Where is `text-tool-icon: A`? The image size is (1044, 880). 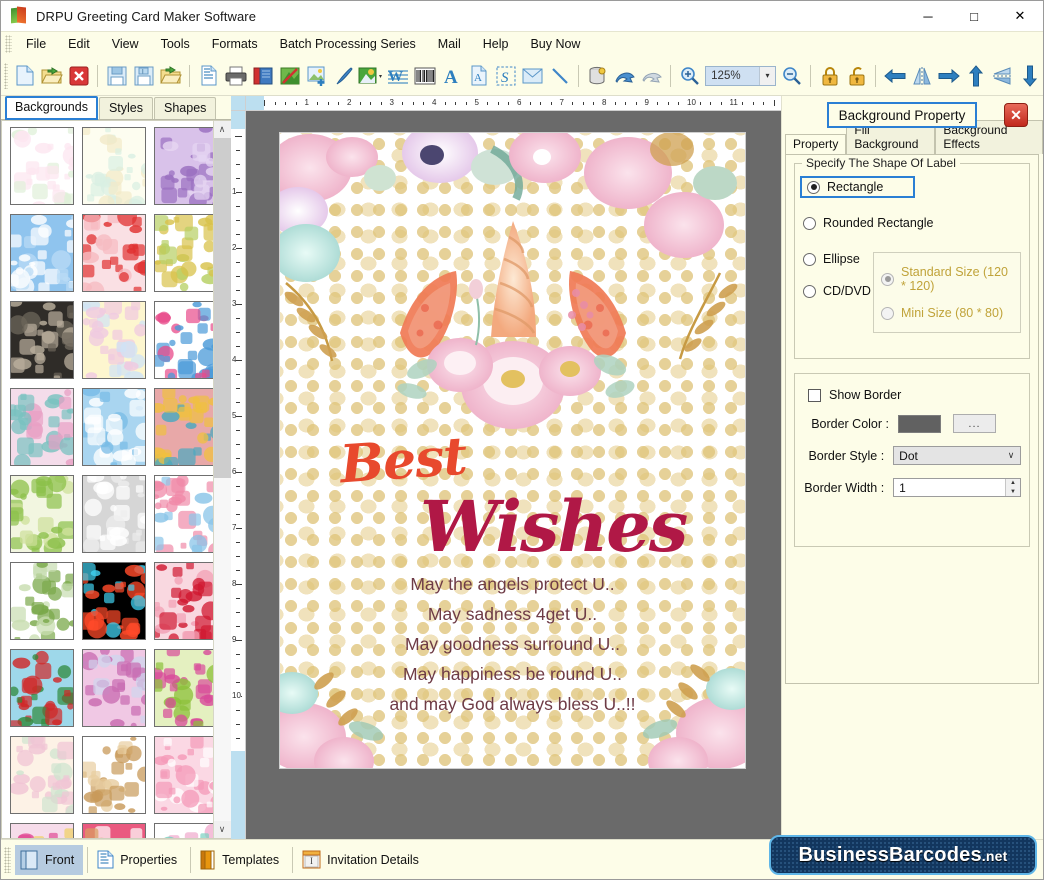 text-tool-icon: A is located at coordinates (451, 76).